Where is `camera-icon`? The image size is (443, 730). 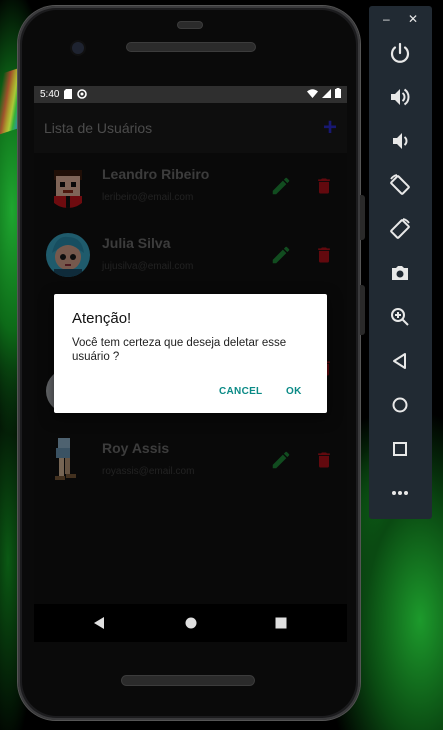 camera-icon is located at coordinates (400, 273).